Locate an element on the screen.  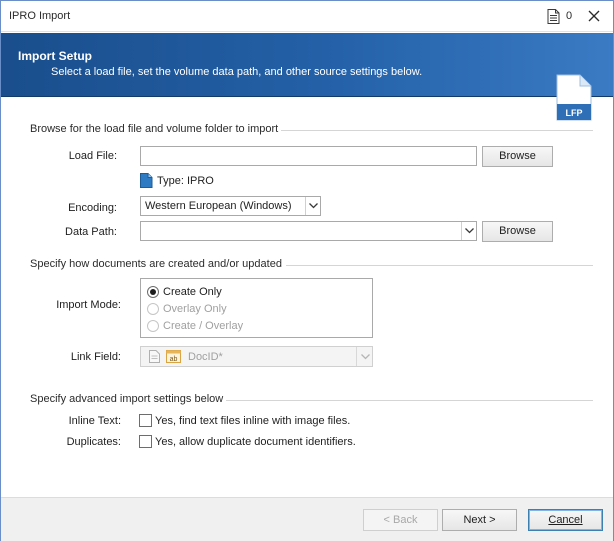
link-field-value: DocID* is located at coordinates (205, 357).